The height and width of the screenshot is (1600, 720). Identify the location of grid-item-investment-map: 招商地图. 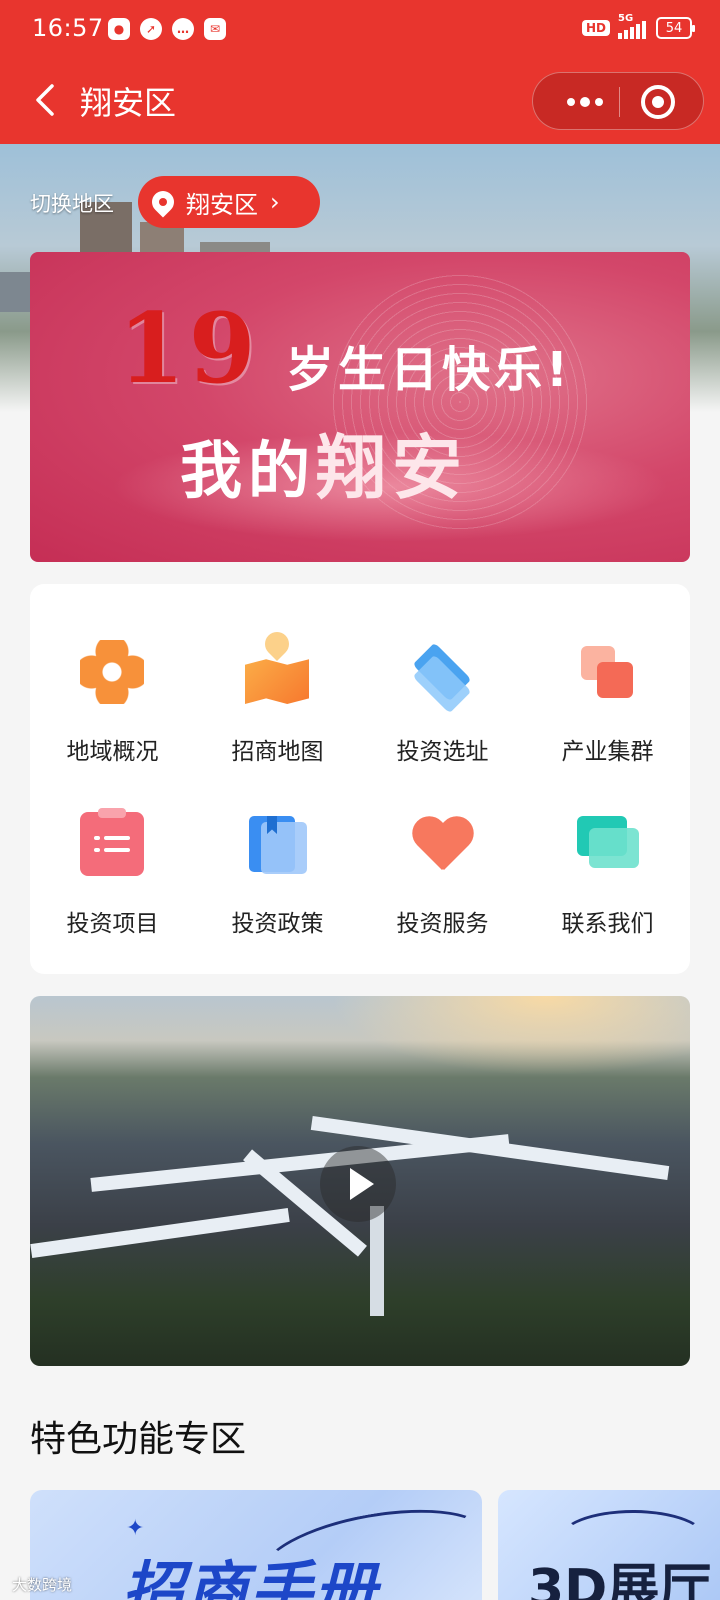
(277, 674).